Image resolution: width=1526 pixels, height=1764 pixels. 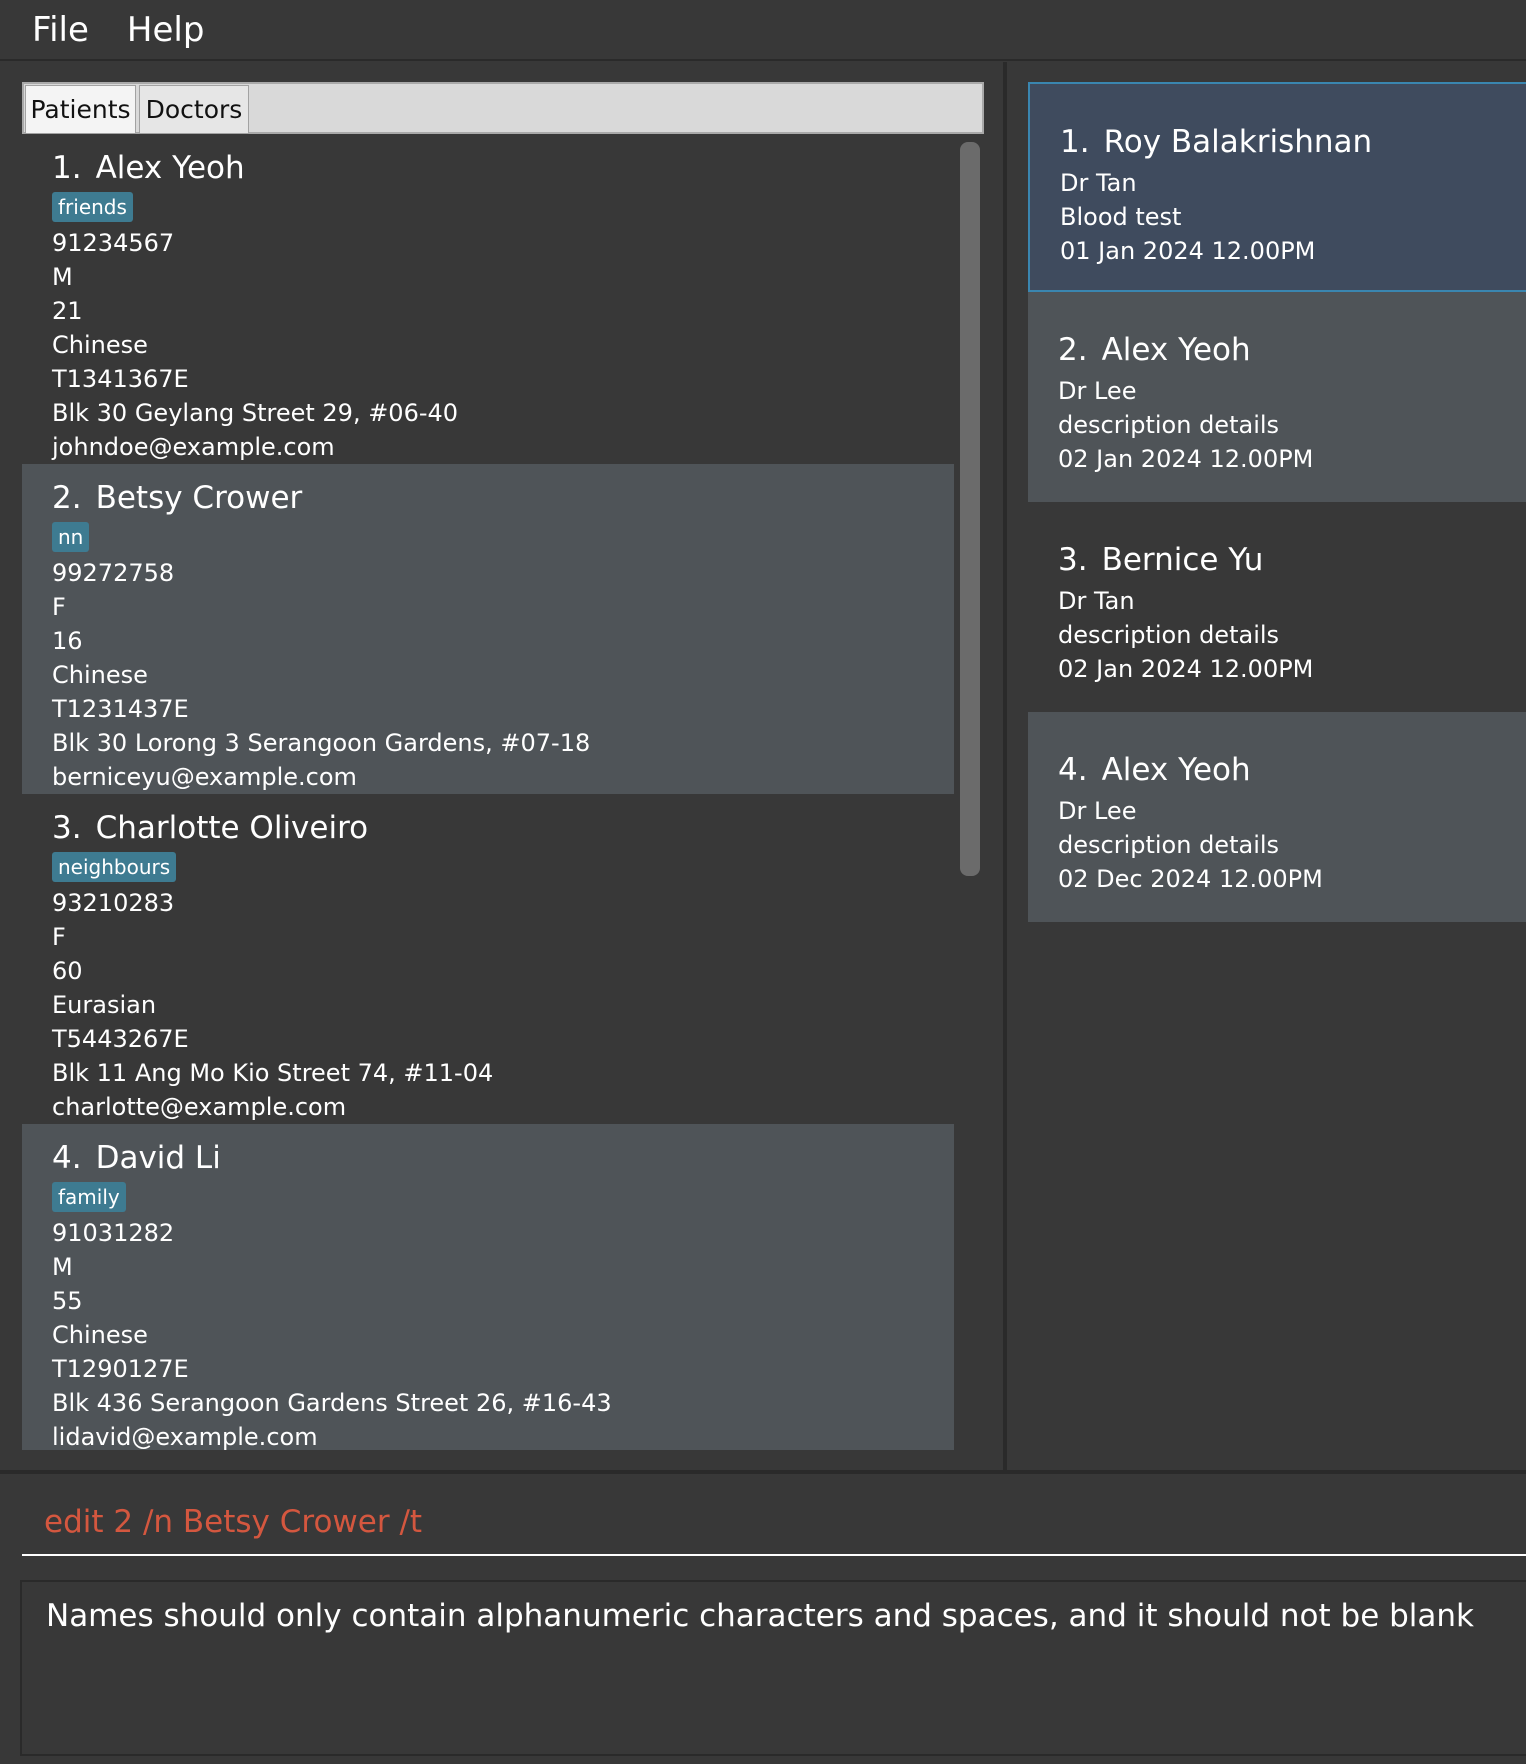 What do you see at coordinates (503, 828) in the screenshot?
I see `patient-name-row: 3. Charlotte Oliveiro` at bounding box center [503, 828].